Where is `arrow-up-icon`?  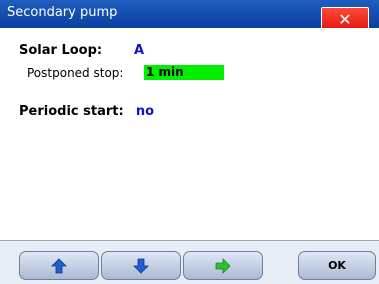
arrow-up-icon is located at coordinates (59, 265).